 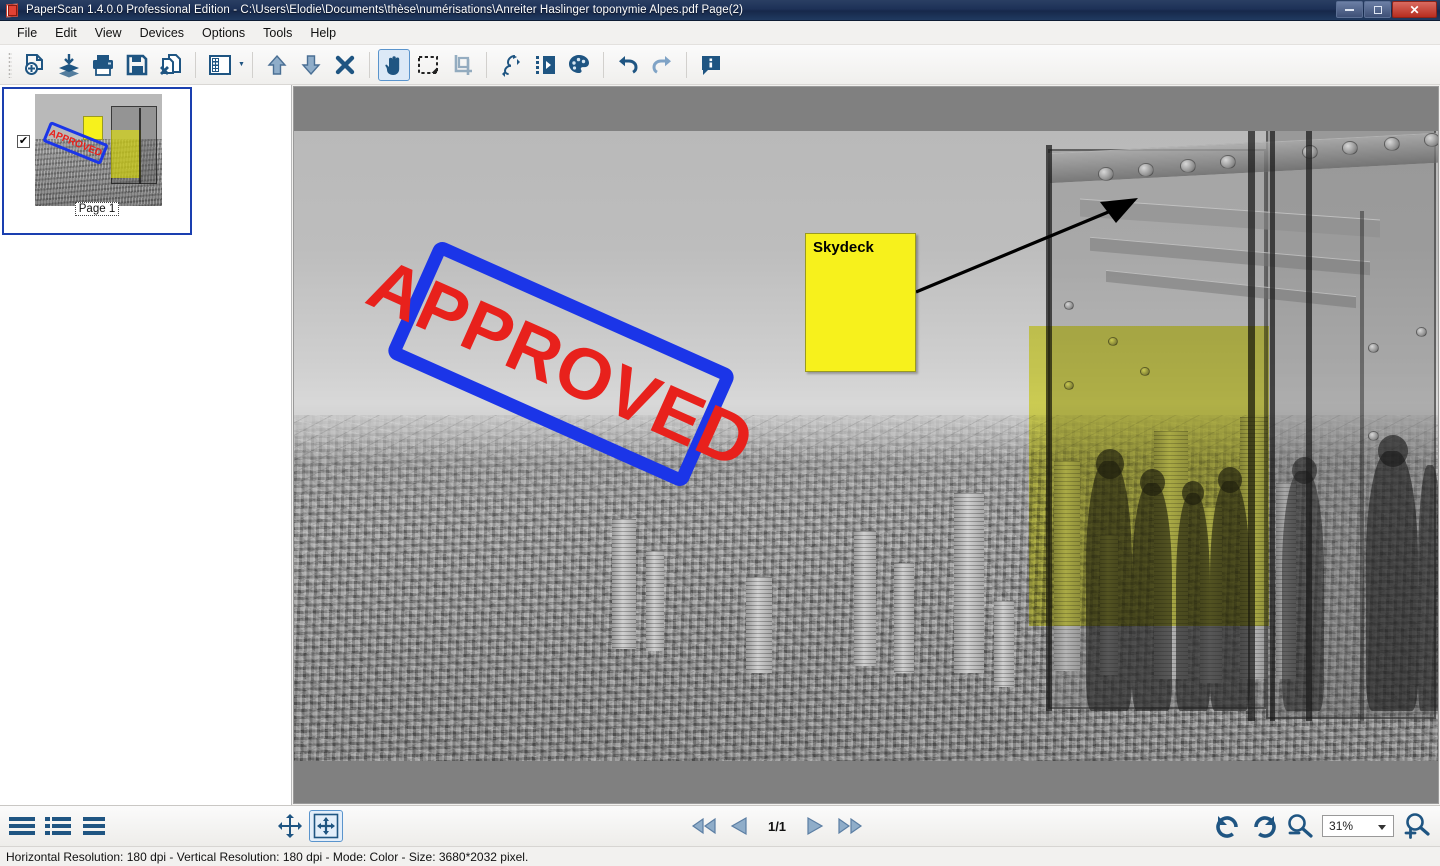 I want to click on note-annotation: Skydeck, so click(x=860, y=302).